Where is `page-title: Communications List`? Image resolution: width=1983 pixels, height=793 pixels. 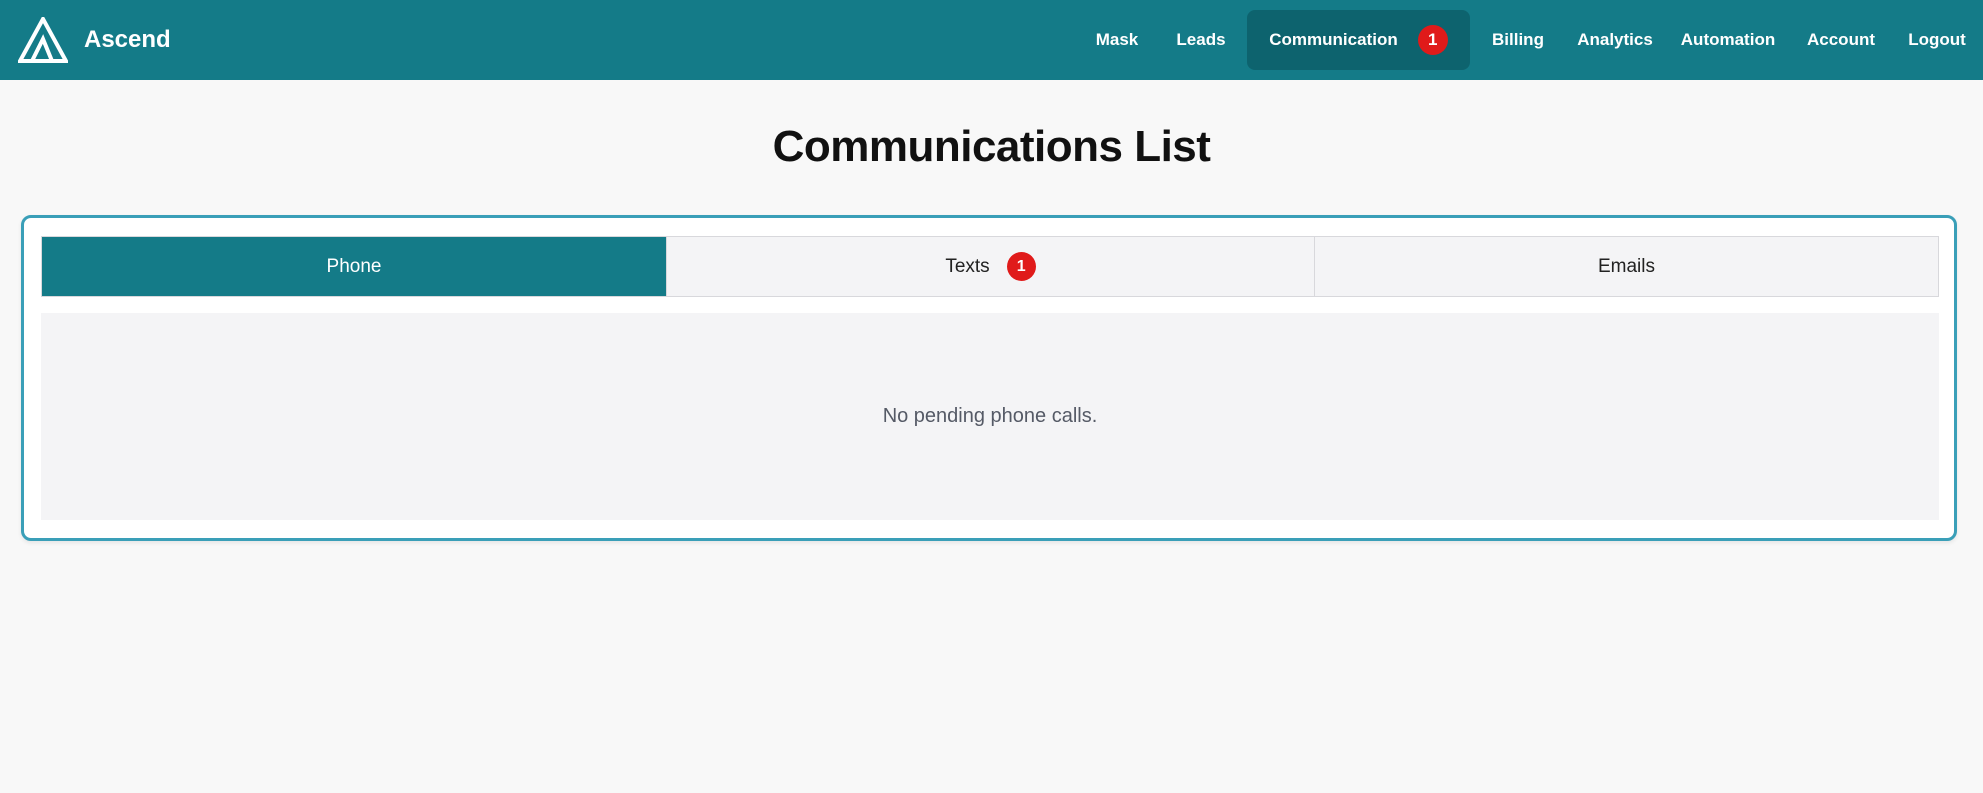
page-title: Communications List is located at coordinates (991, 146).